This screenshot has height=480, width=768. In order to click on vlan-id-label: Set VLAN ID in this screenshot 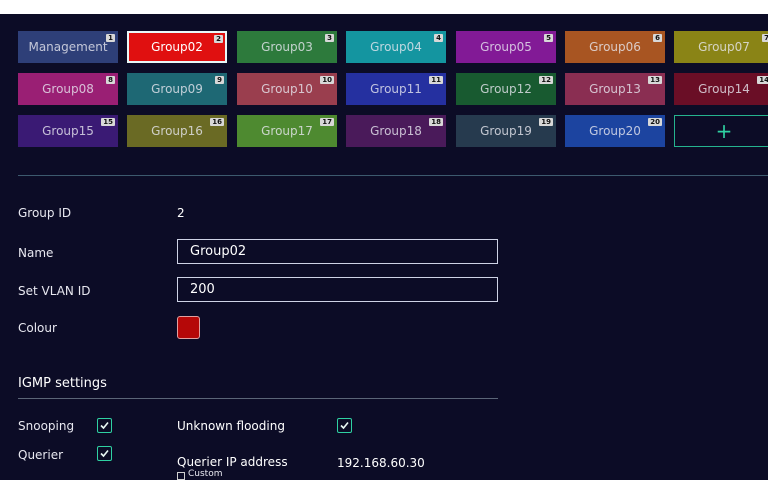, I will do `click(54, 291)`.